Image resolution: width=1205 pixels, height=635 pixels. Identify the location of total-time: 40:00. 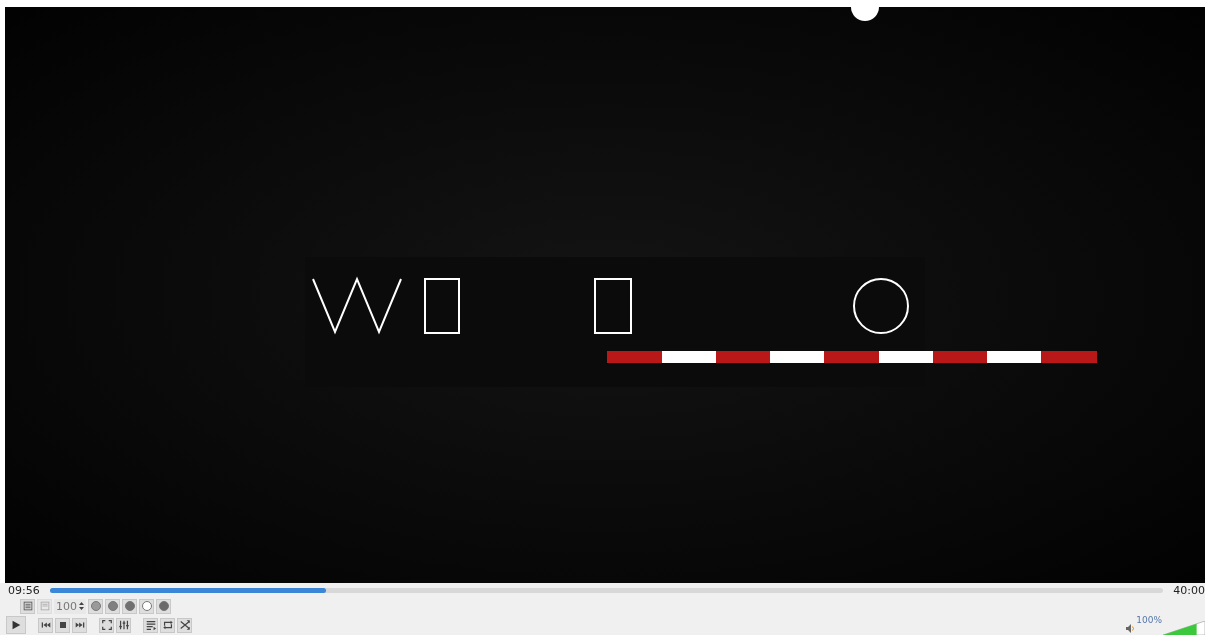
(1189, 590).